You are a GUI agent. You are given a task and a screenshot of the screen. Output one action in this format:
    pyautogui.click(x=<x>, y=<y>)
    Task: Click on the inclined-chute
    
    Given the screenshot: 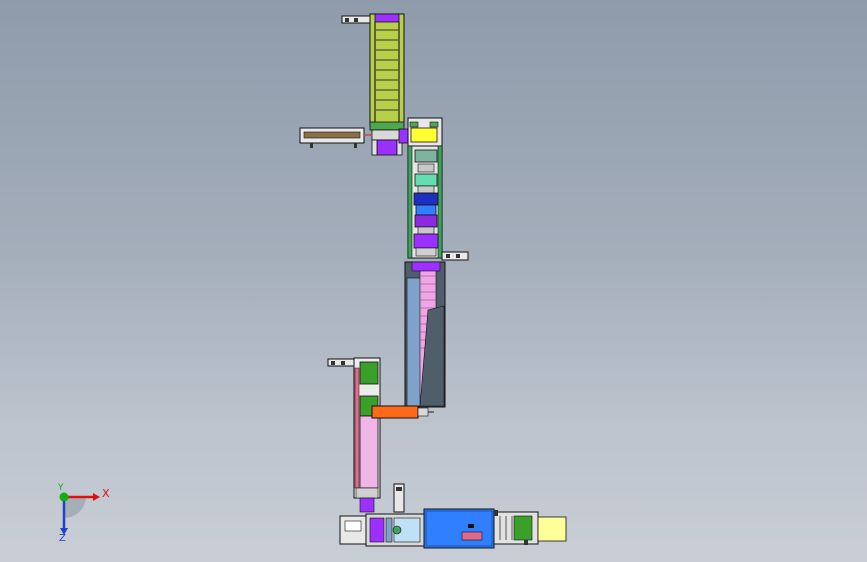 What is the action you would take?
    pyautogui.click(x=425, y=334)
    